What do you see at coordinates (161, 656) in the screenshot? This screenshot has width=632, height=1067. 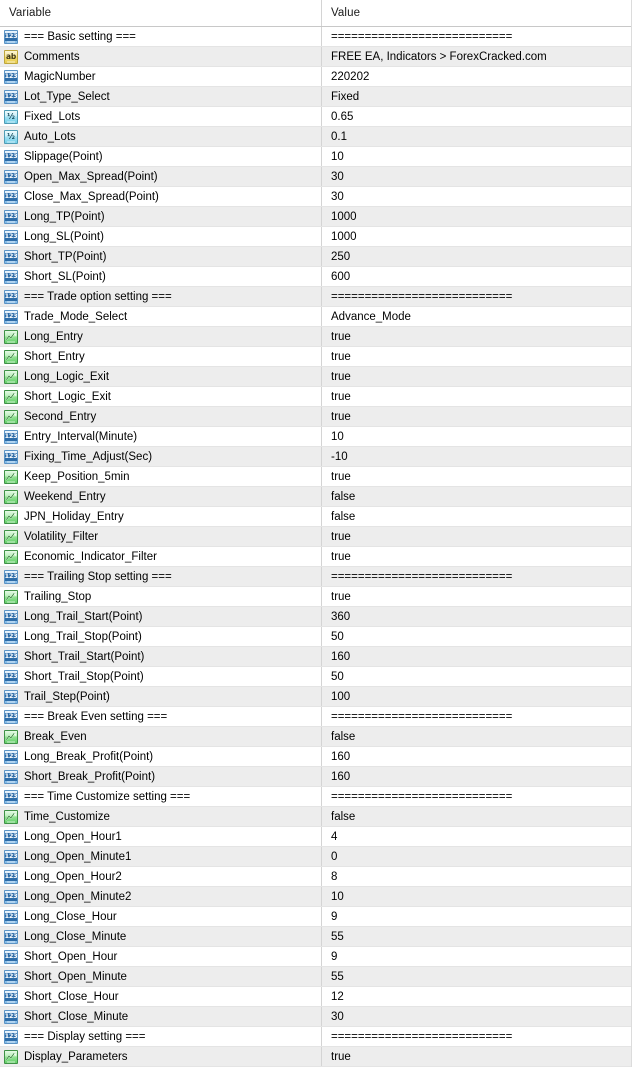 I see `variable-cell: 123 Short_Trail_Start(Point)` at bounding box center [161, 656].